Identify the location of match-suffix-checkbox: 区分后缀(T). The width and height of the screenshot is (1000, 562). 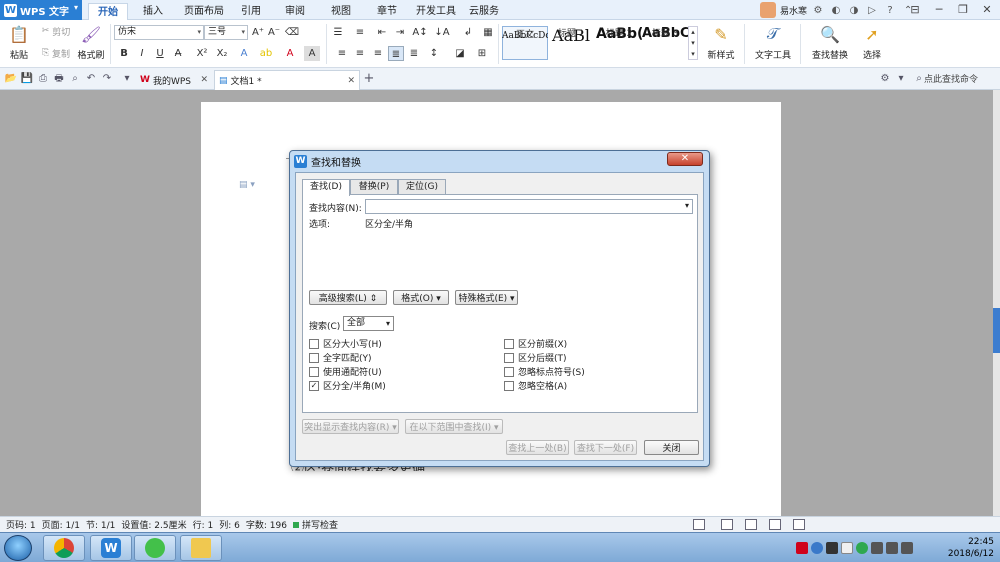
(535, 357).